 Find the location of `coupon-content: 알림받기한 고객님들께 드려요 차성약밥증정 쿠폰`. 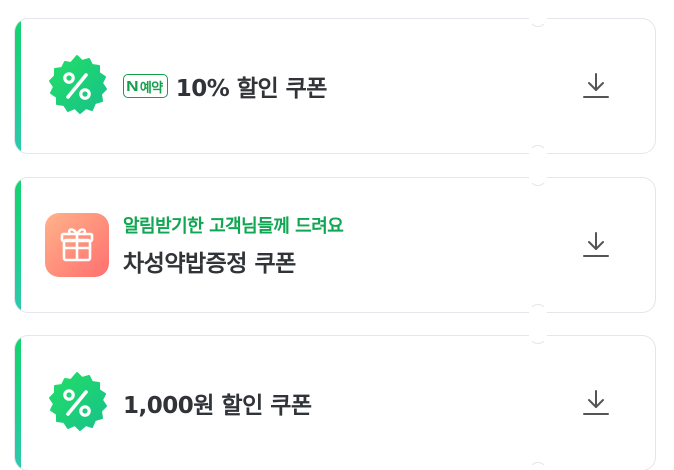

coupon-content: 알림받기한 고객님들께 드려요 차성약밥증정 쿠폰 is located at coordinates (233, 245).